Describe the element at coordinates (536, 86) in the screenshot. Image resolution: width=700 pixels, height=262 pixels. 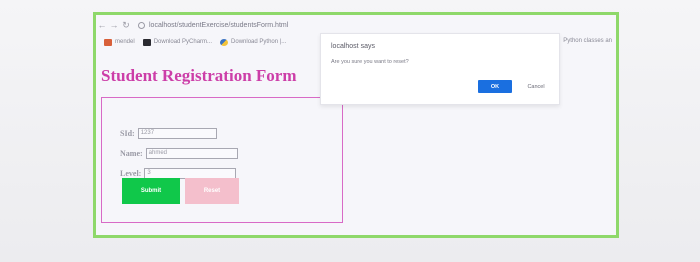
I see `cancel-button: Cancel` at that location.